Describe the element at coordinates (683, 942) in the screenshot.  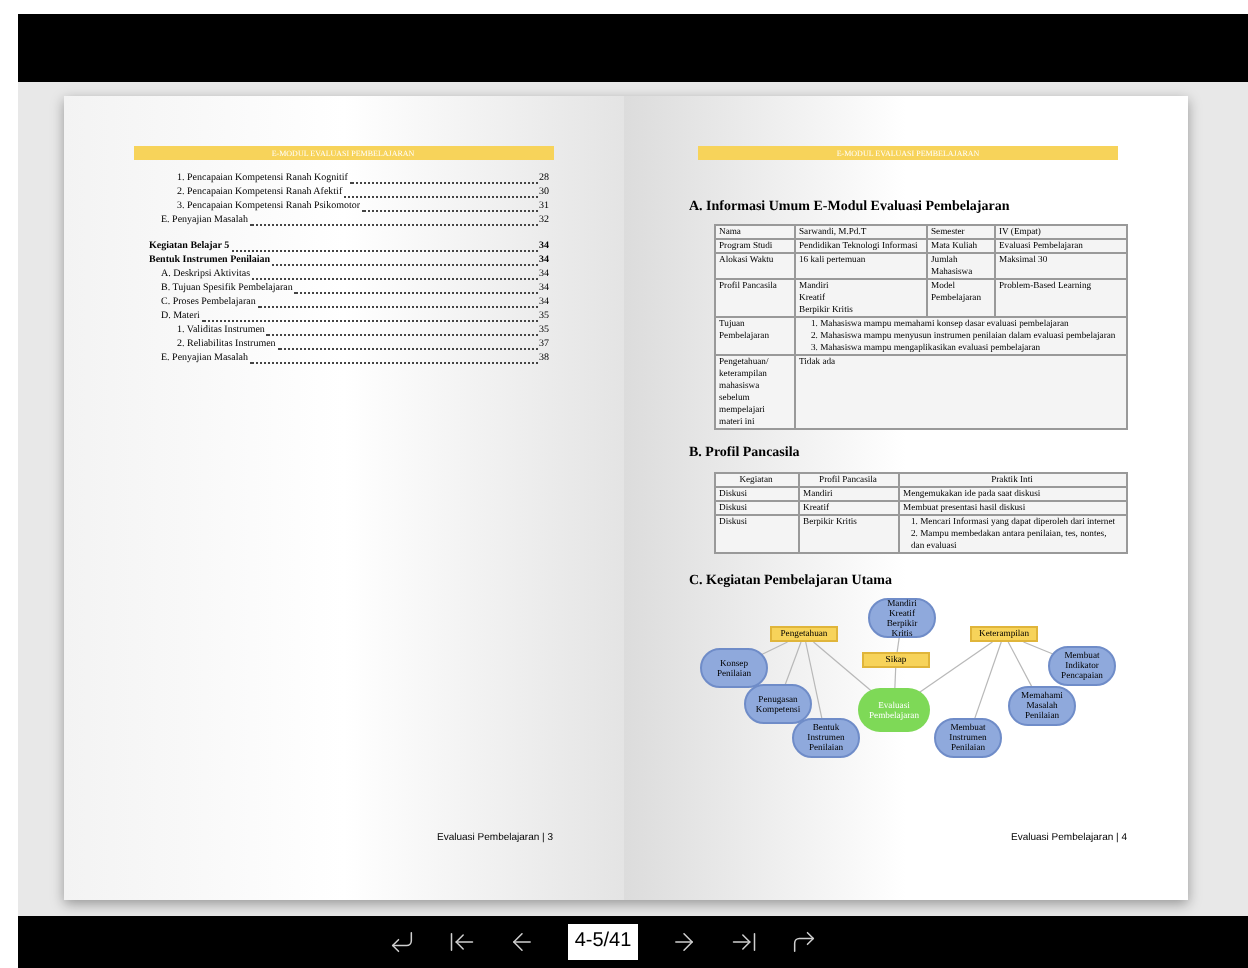
I see `next-icon` at that location.